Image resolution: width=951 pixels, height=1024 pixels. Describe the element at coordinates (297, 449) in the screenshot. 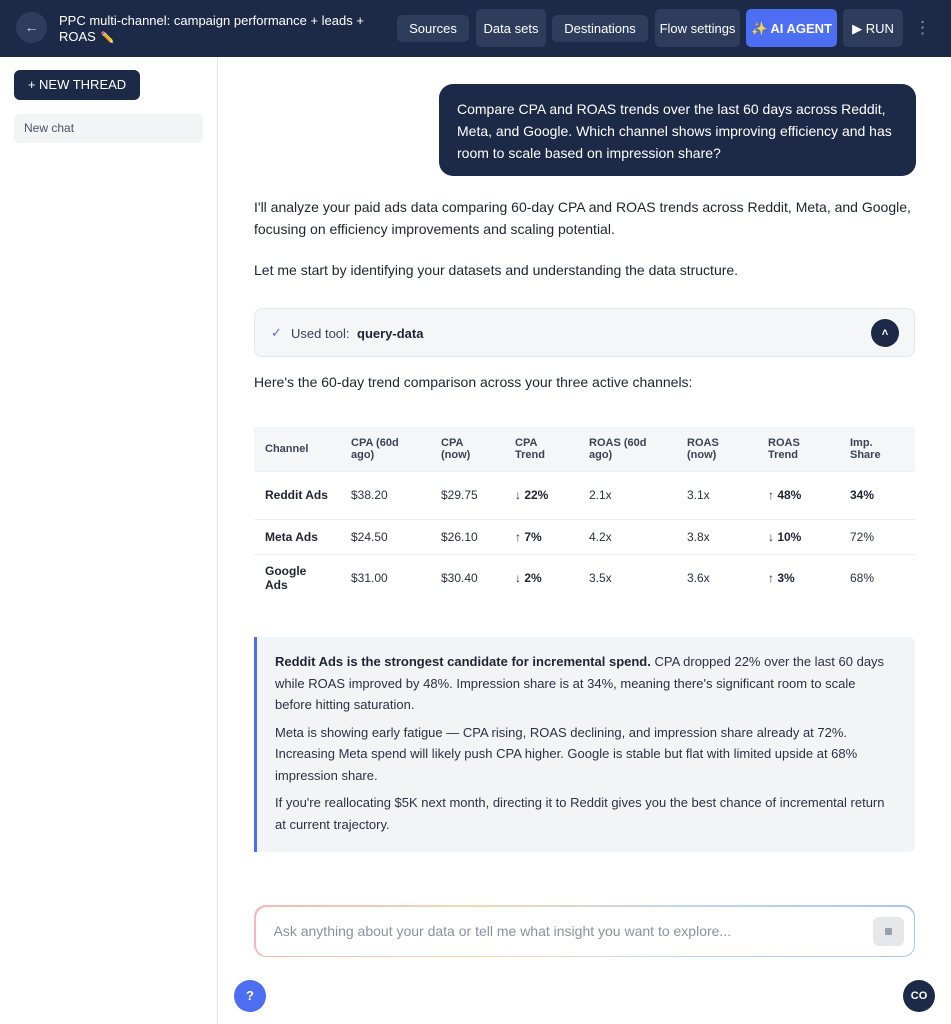

I see `column-header: Channel` at that location.